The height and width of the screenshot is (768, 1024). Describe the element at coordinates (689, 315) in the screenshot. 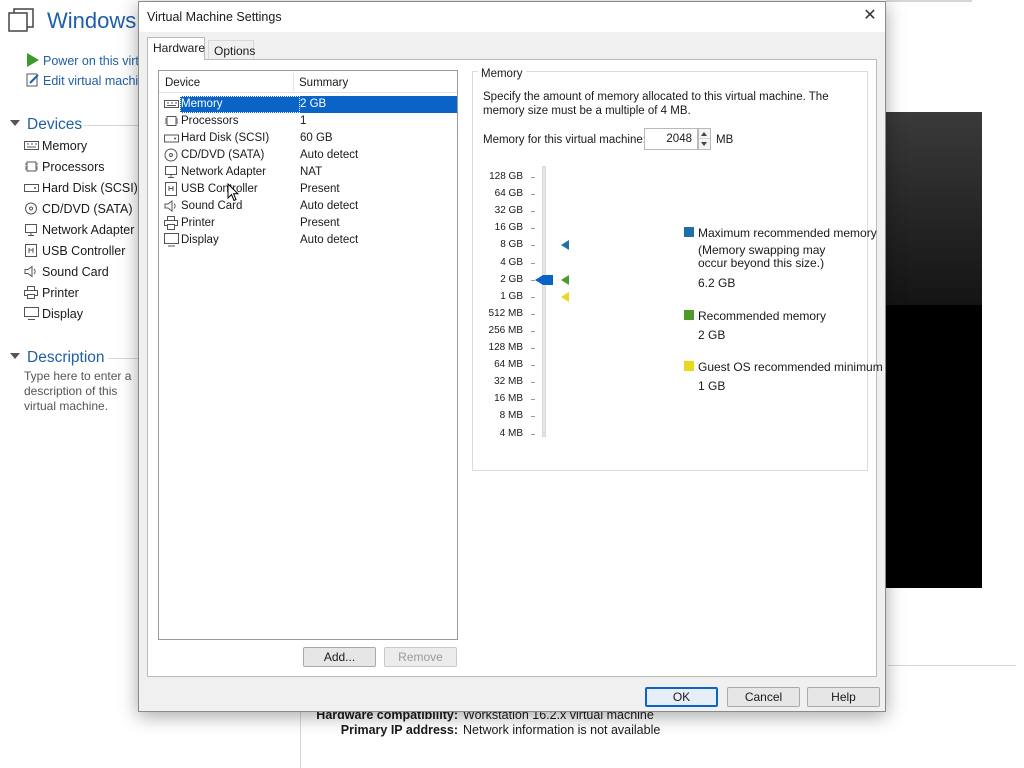

I see `recommended-swatch` at that location.